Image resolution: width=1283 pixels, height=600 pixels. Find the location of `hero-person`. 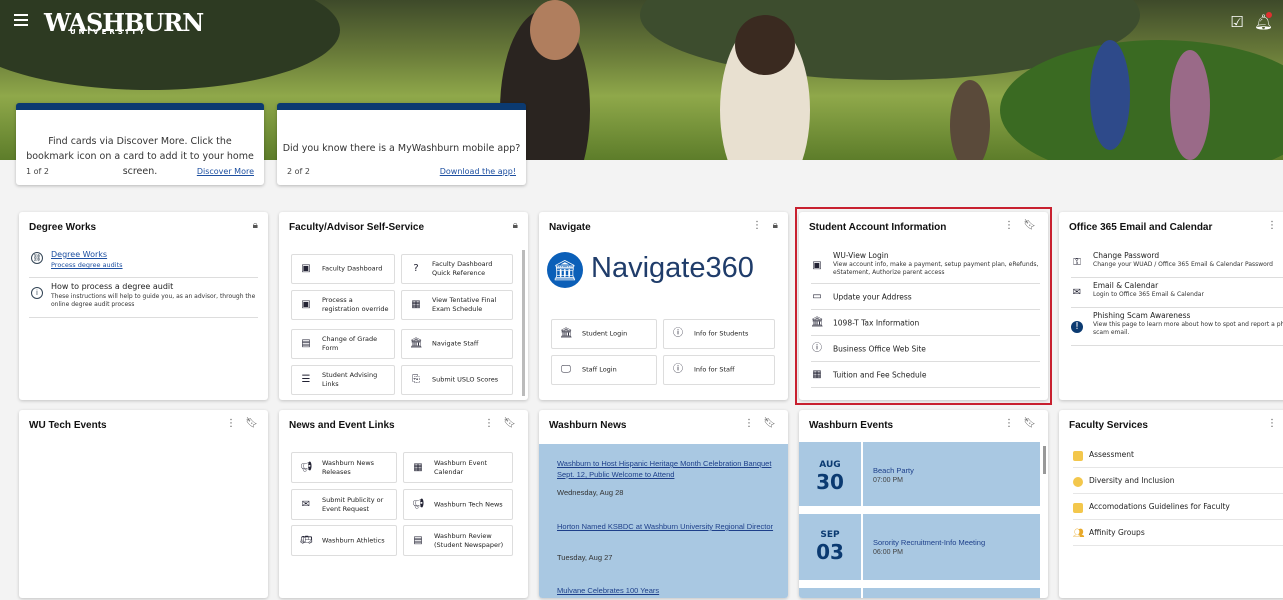

hero-person is located at coordinates (1190, 105).